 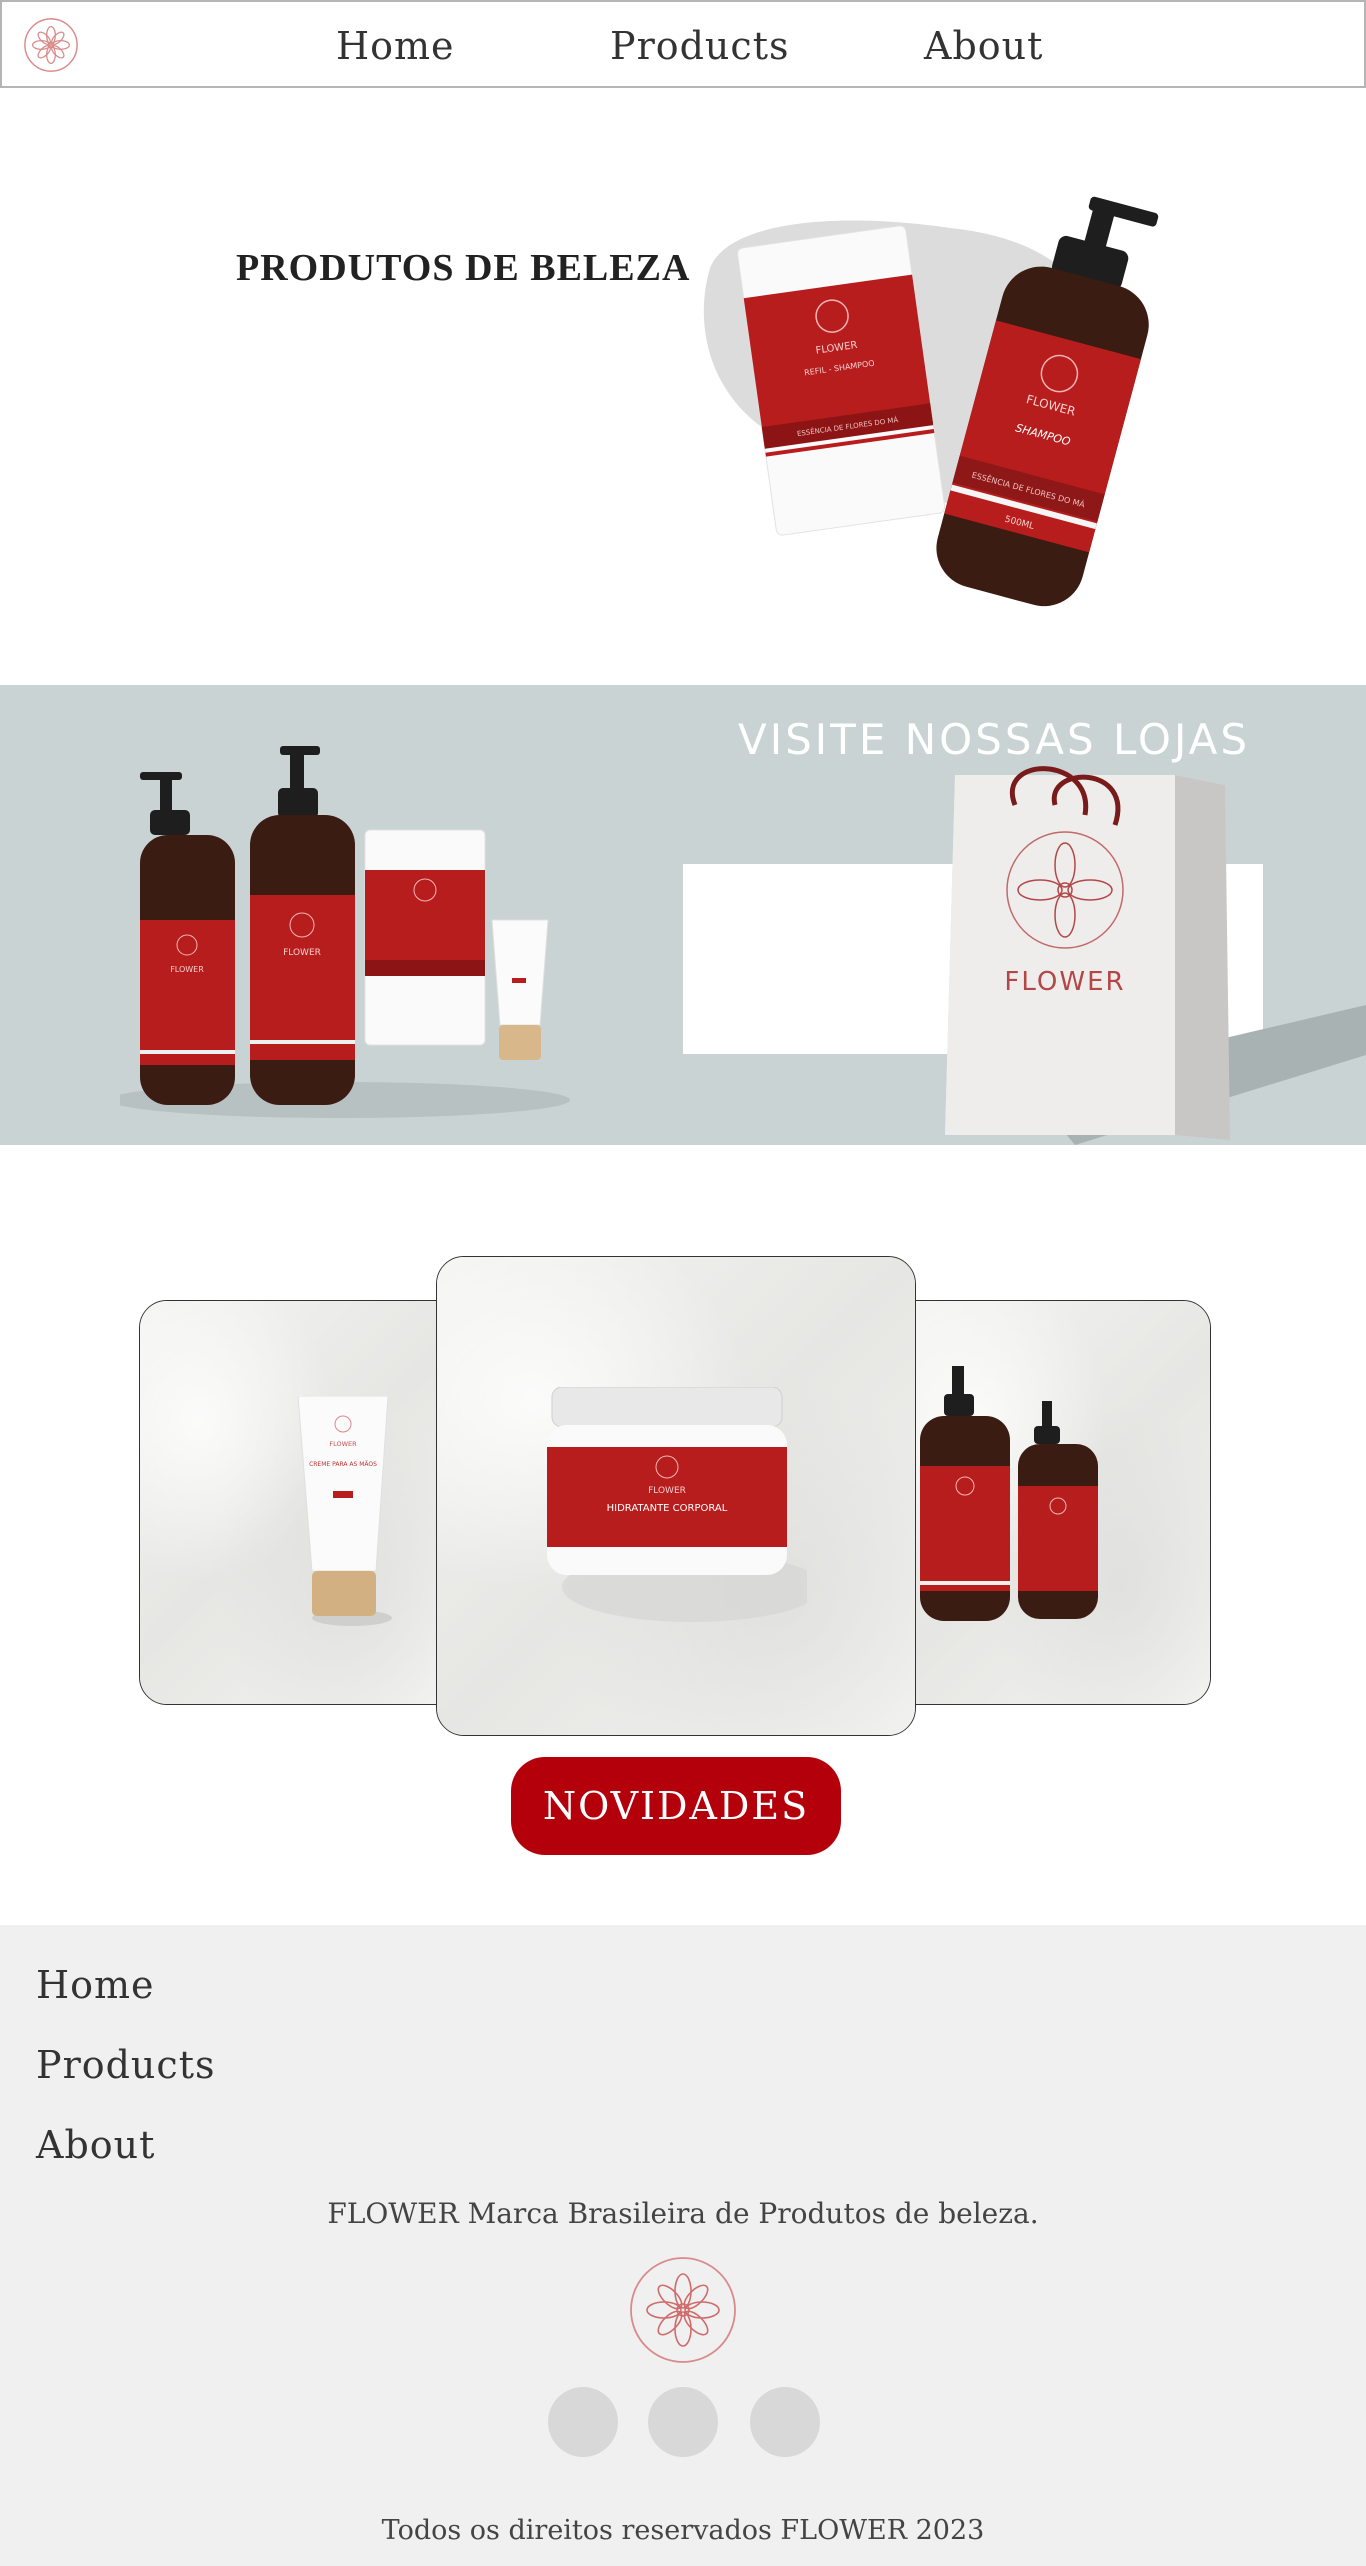 I want to click on jar-product: HIDRATANTE CORPORAL, so click(x=667, y=1508).